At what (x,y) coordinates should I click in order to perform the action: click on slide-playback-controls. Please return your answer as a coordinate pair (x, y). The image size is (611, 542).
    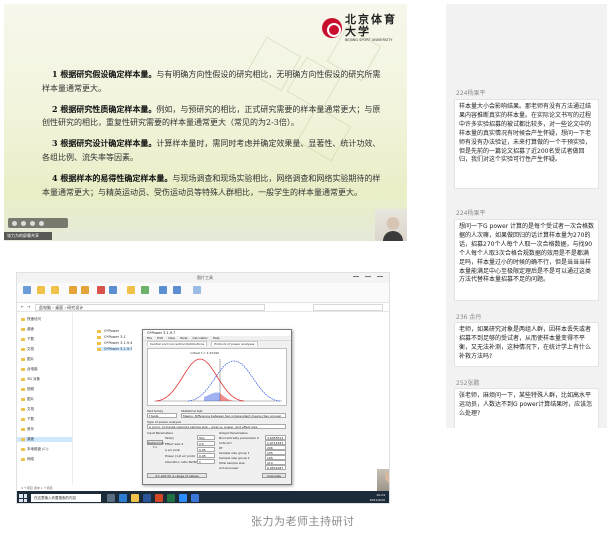
    Looking at the image, I should click on (38, 223).